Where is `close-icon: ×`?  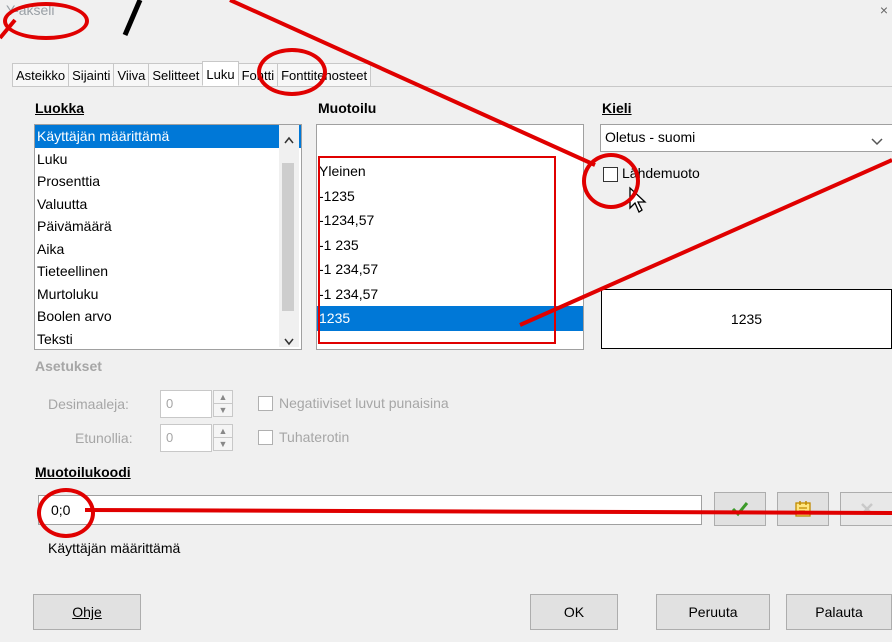 close-icon: × is located at coordinates (884, 10).